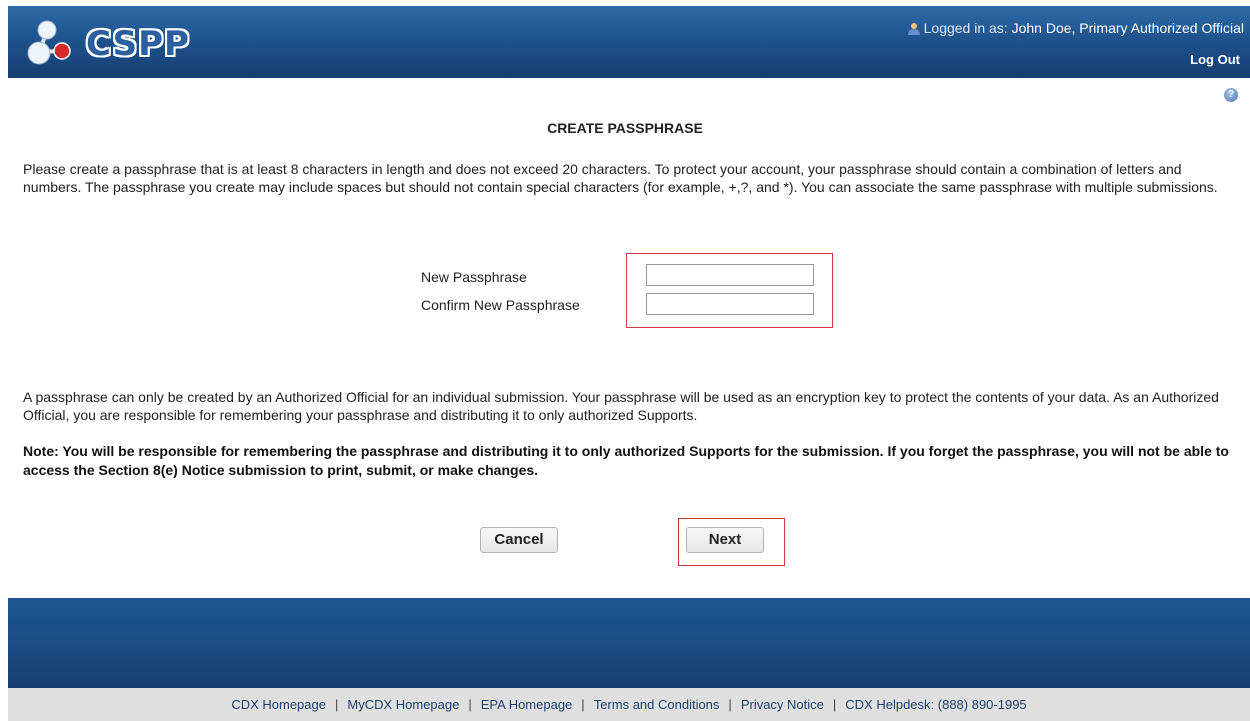 Image resolution: width=1250 pixels, height=721 pixels. What do you see at coordinates (1215, 59) in the screenshot?
I see `logout-link: Log Out` at bounding box center [1215, 59].